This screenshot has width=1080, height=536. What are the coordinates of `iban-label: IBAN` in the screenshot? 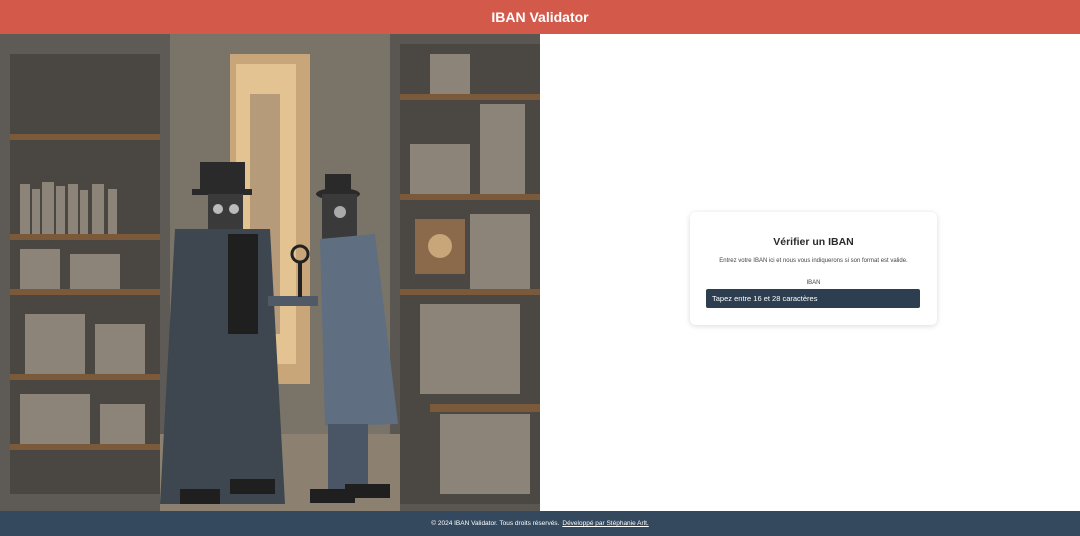 It's located at (813, 283).